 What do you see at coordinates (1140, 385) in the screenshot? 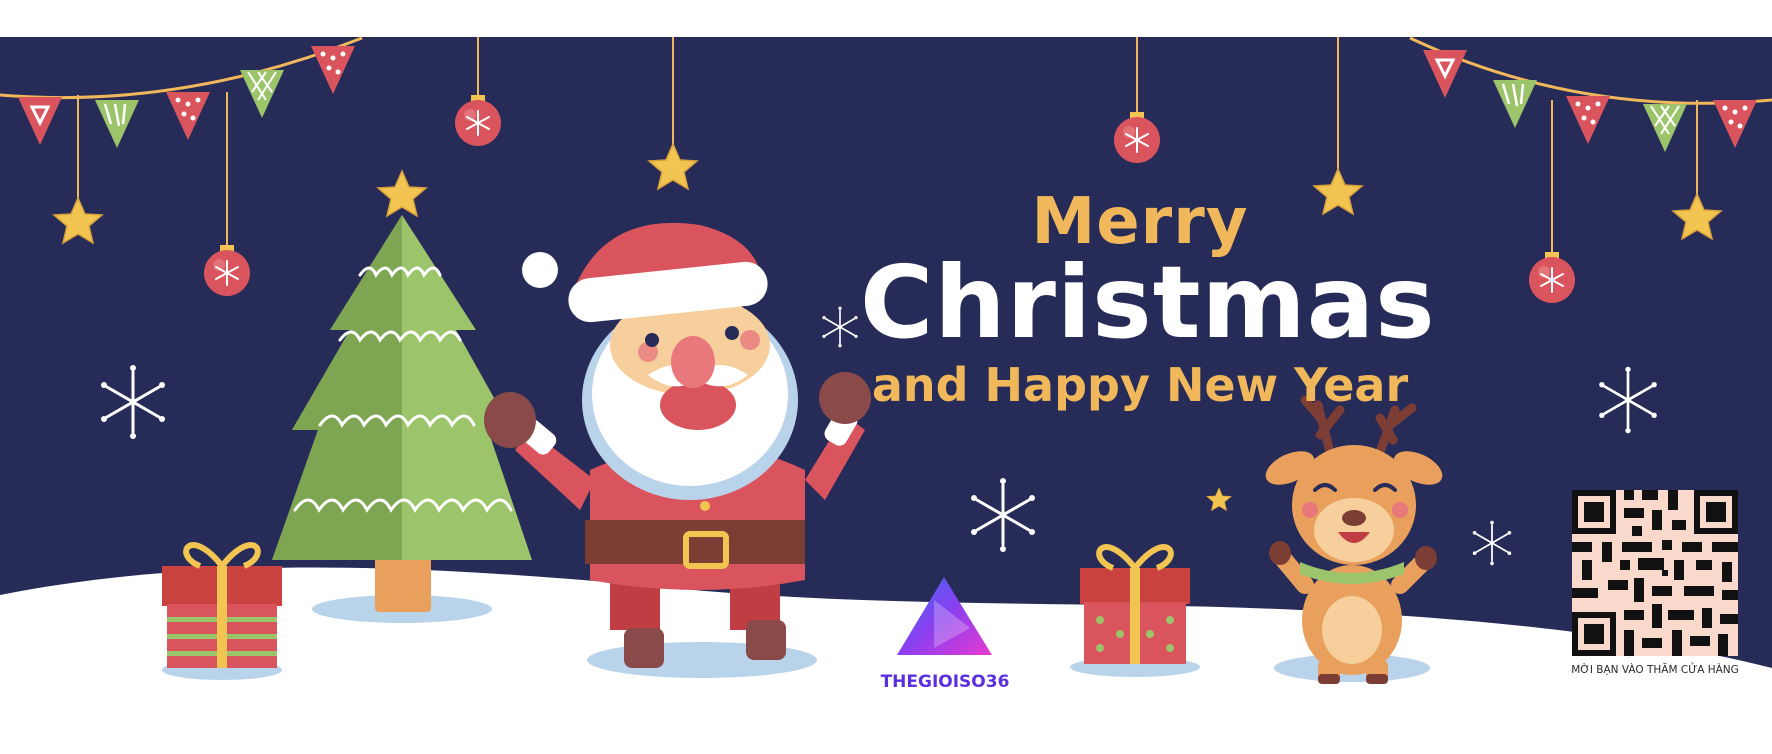
I see `greeting-line-new-year: and Happy New Year` at bounding box center [1140, 385].